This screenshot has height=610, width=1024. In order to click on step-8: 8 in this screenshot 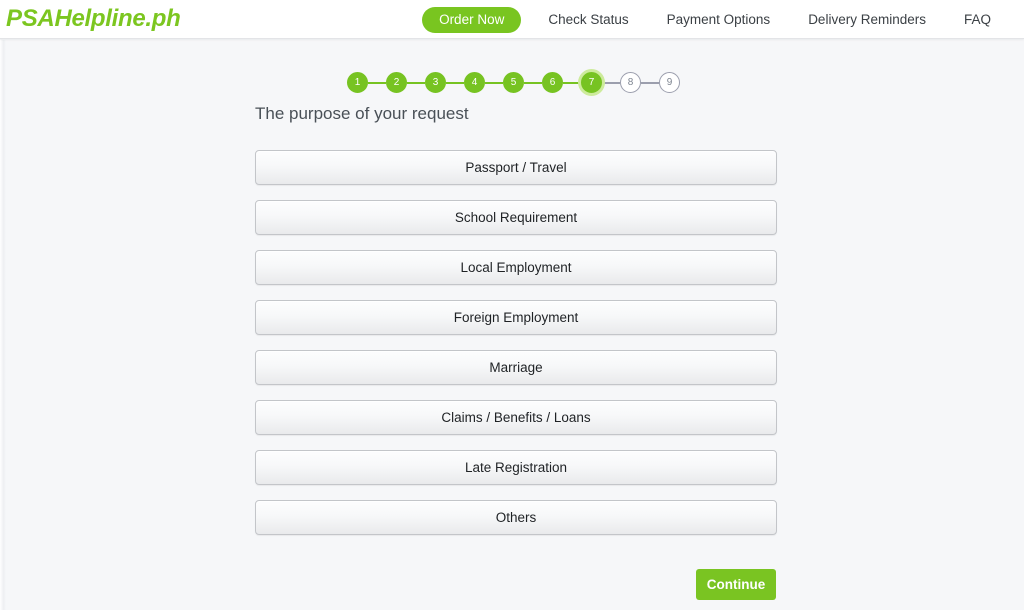, I will do `click(630, 82)`.